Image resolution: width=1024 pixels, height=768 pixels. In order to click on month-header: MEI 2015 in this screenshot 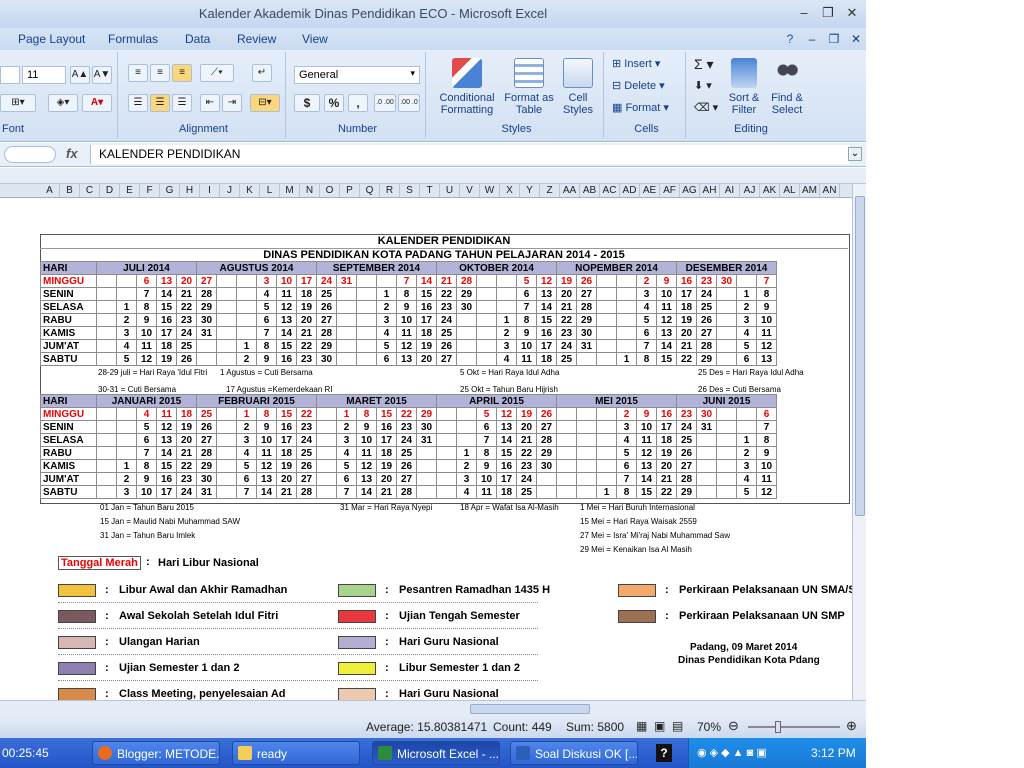, I will do `click(616, 401)`.